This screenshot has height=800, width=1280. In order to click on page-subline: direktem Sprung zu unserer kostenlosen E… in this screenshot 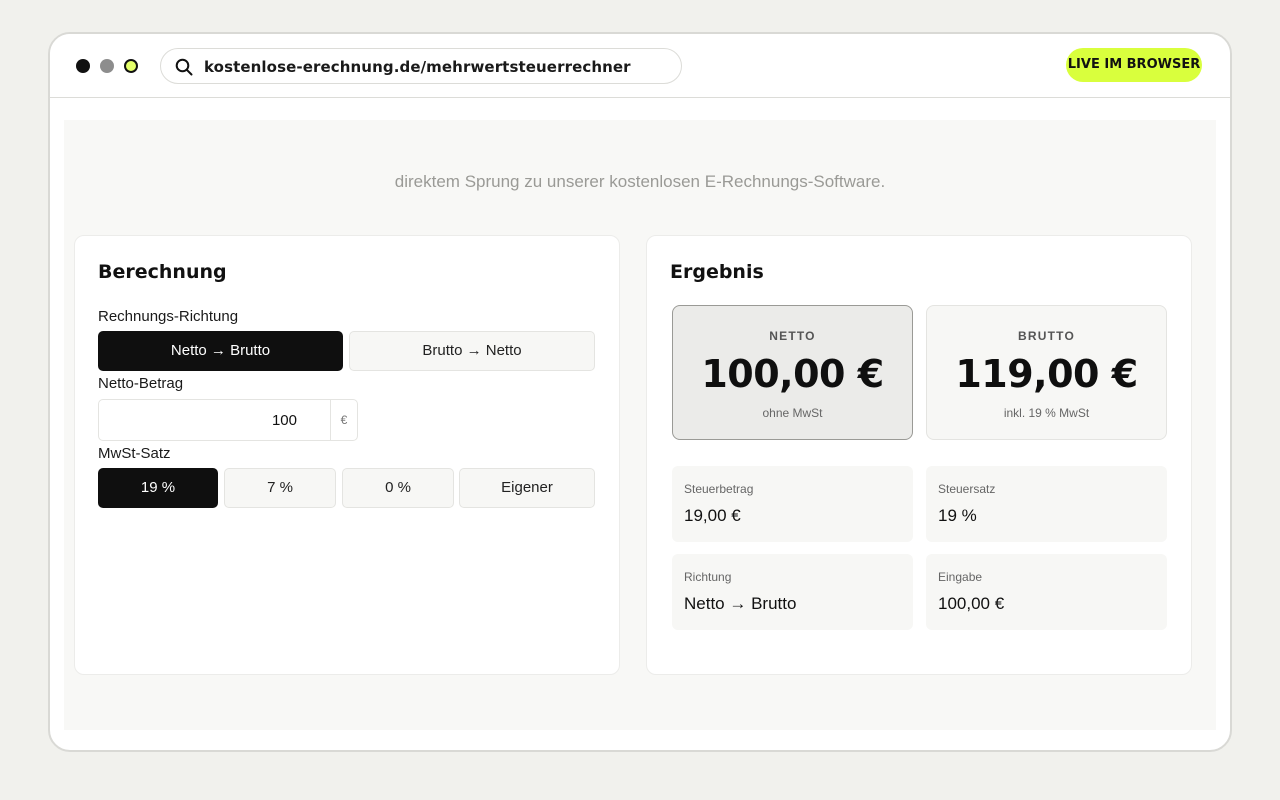, I will do `click(640, 181)`.